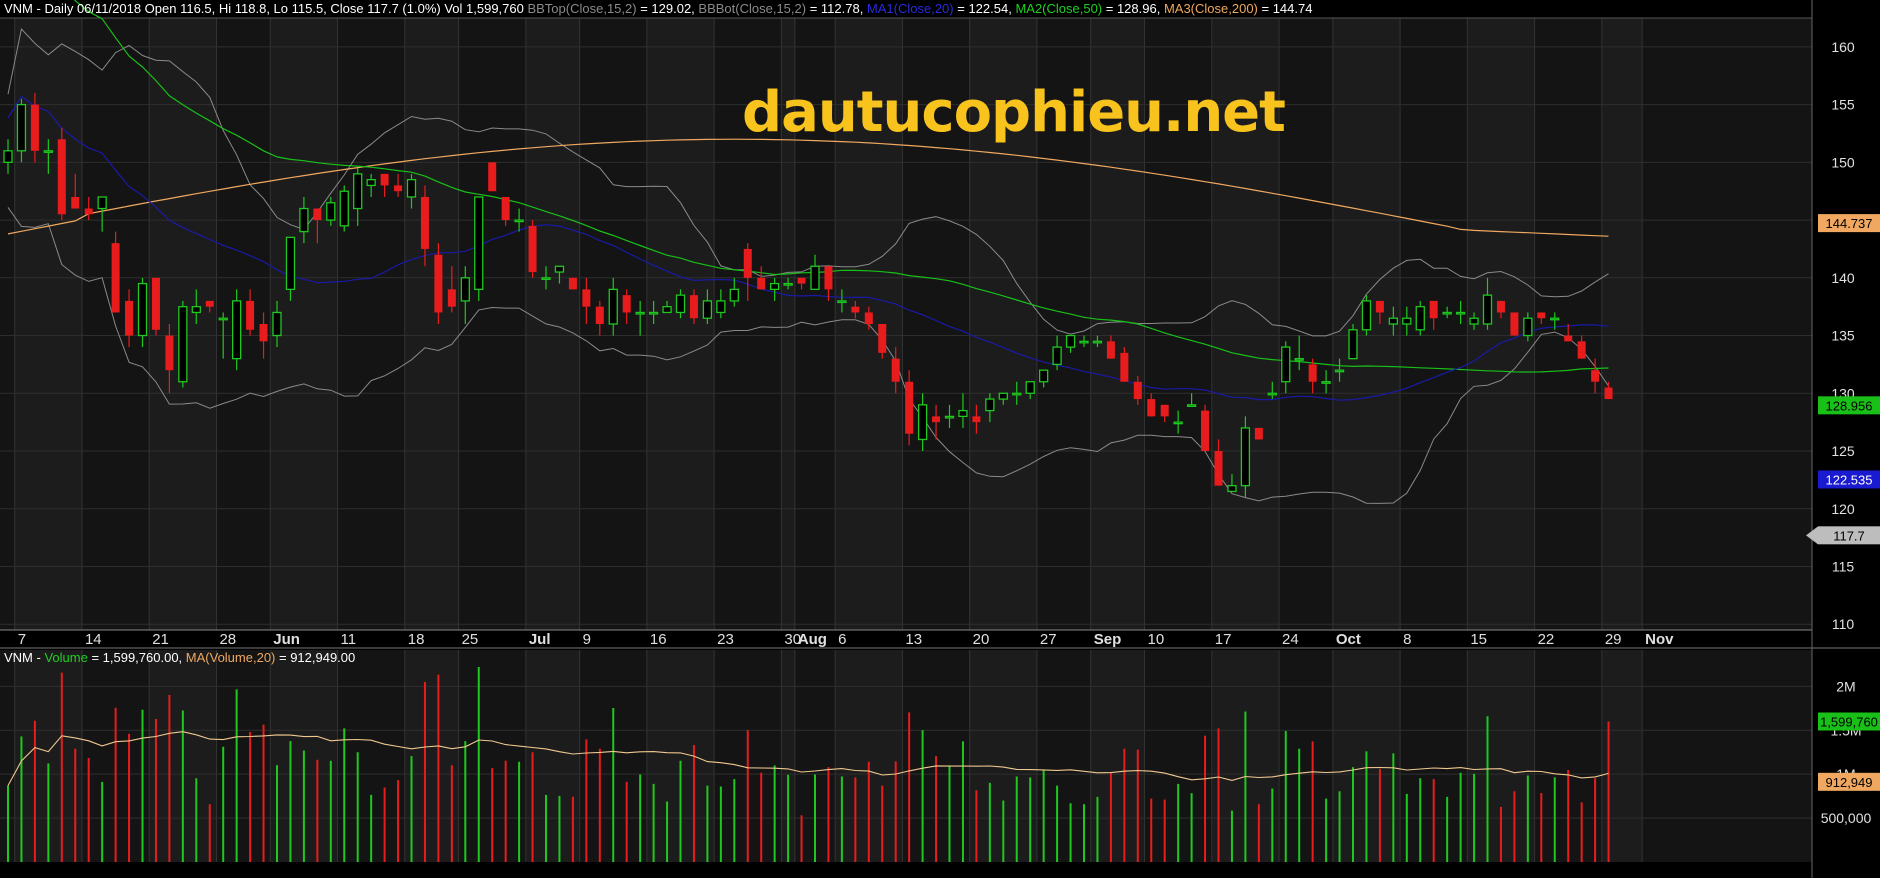 This screenshot has height=878, width=1880. I want to click on bbtop-label: BBTop(Close,15,2), so click(582, 8).